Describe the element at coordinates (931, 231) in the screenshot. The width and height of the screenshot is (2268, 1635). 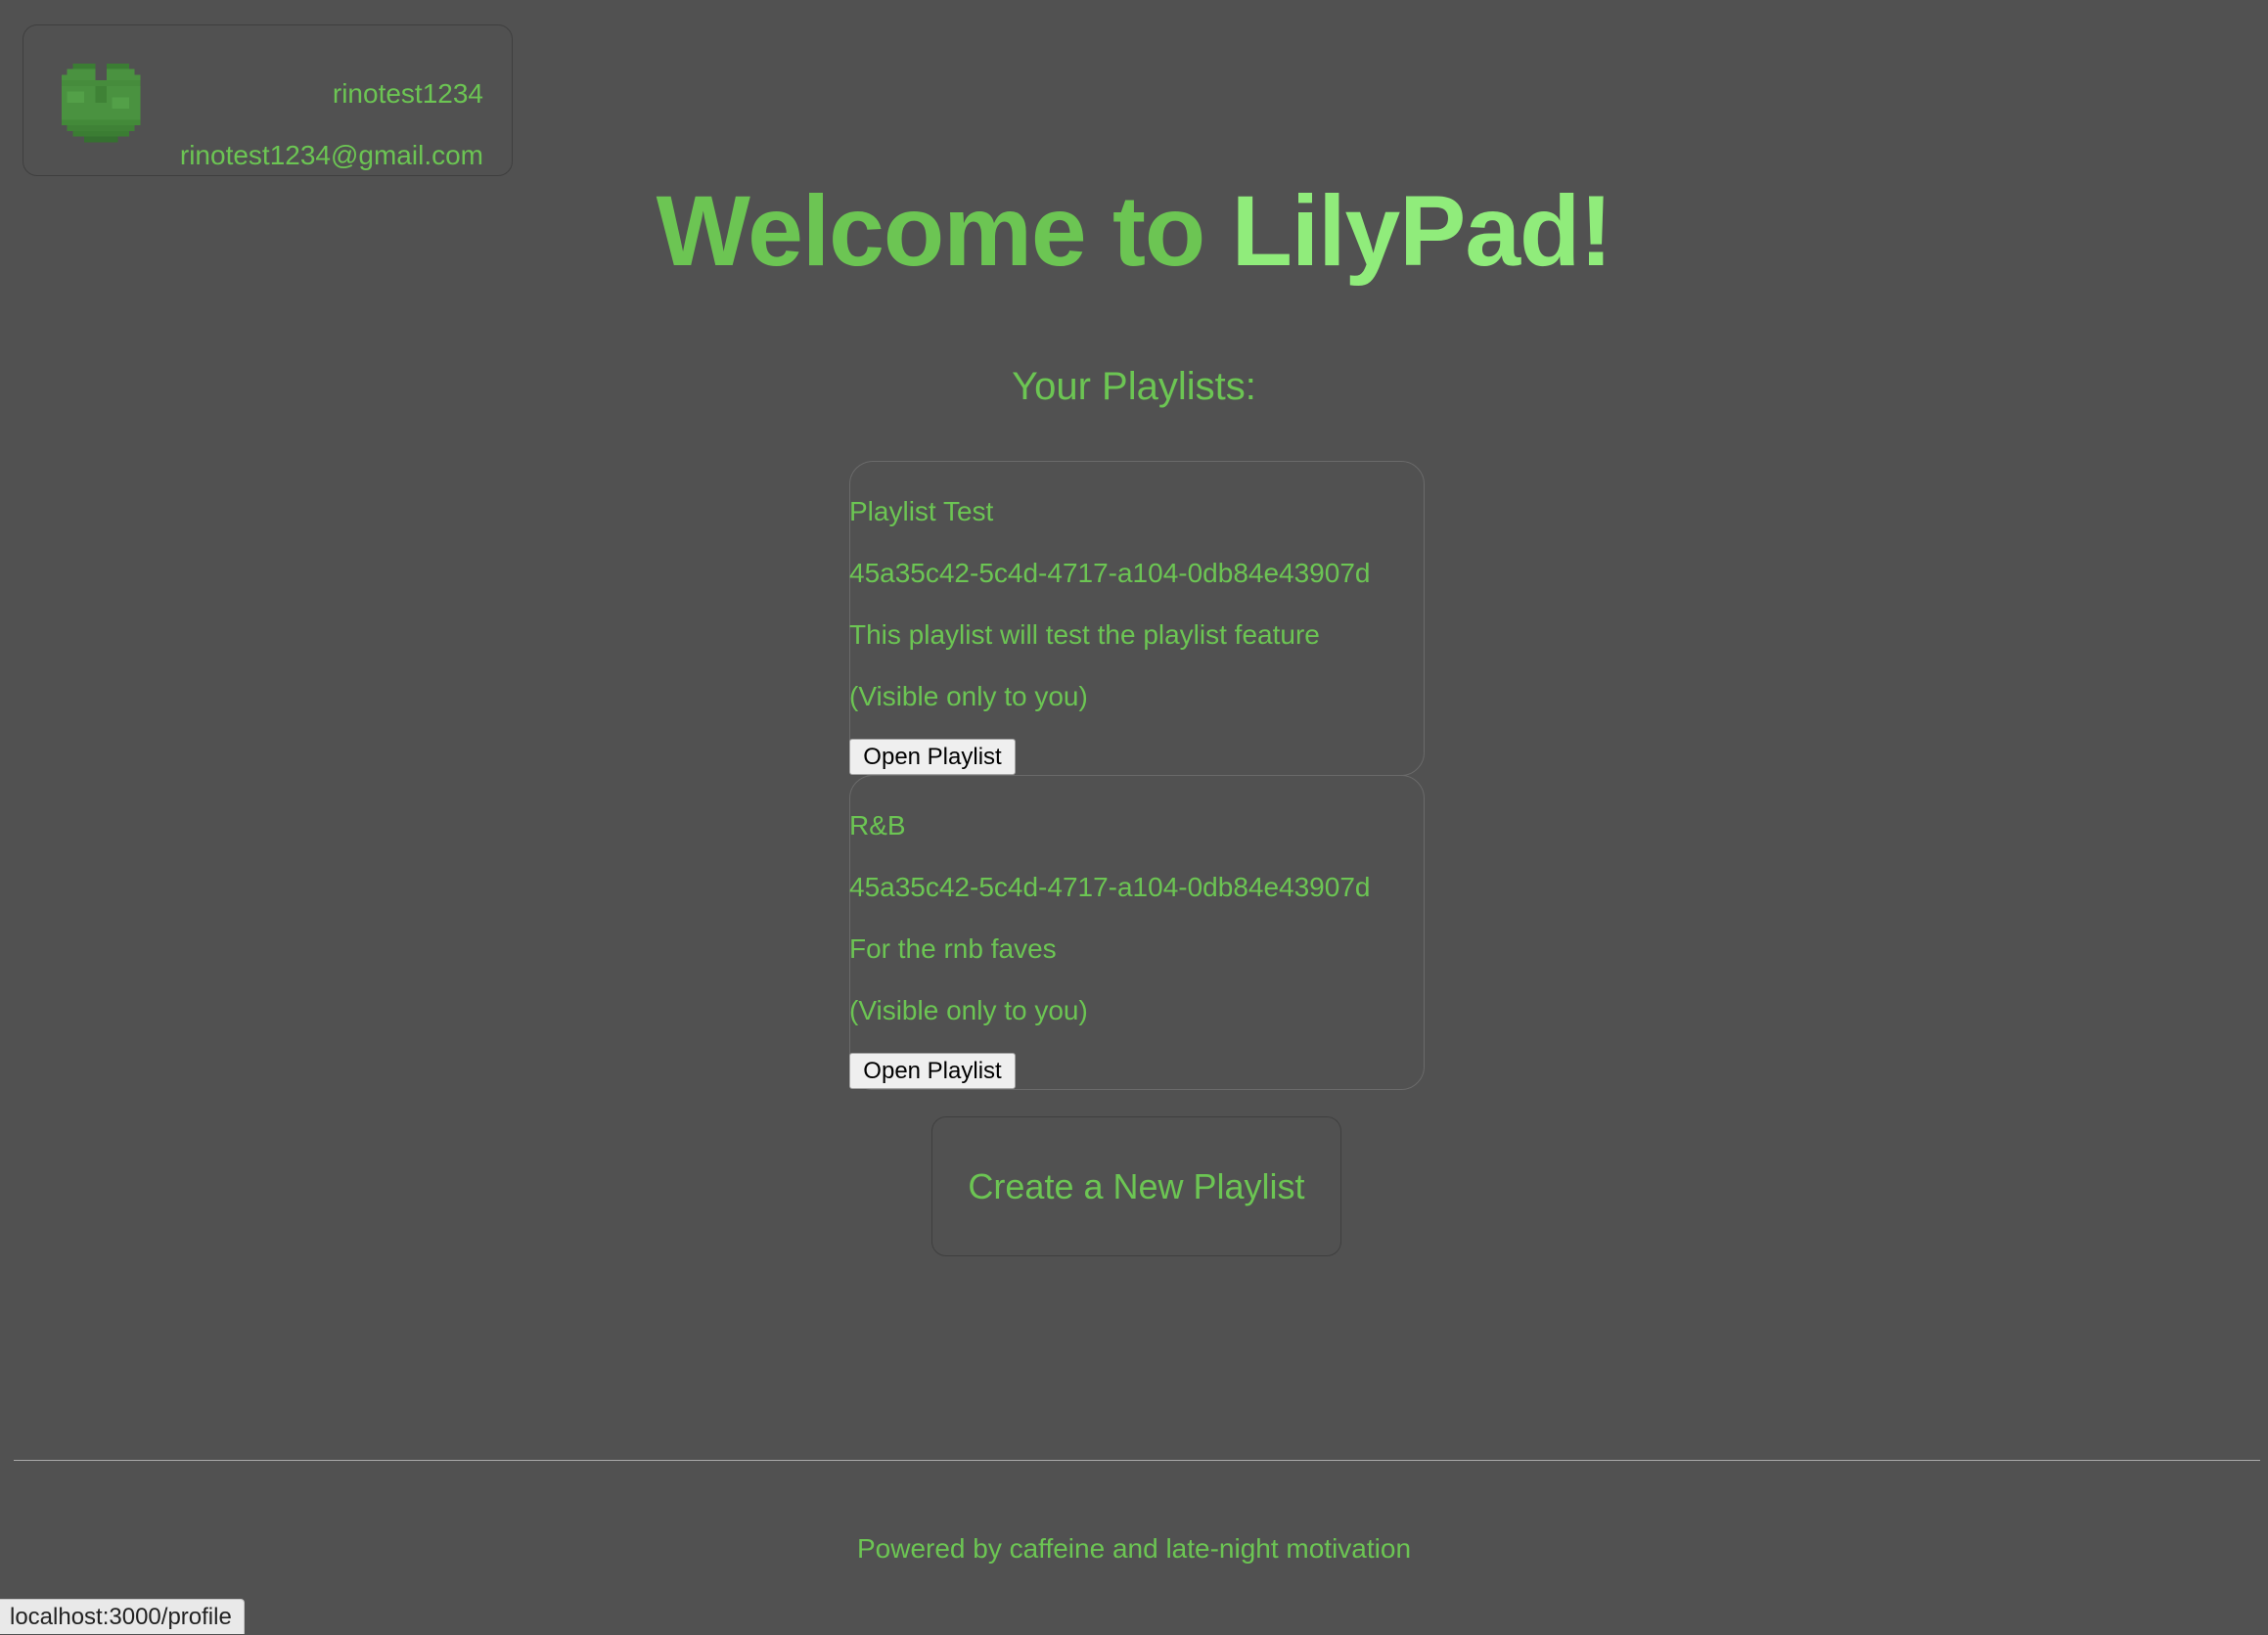
I see `welcome-text: Welcome to` at that location.